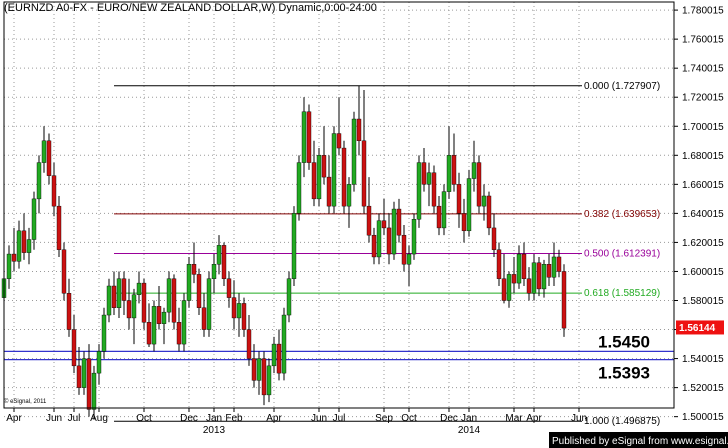 The height and width of the screenshot is (448, 728). What do you see at coordinates (514, 418) in the screenshot?
I see `x-tick-label: Mar` at bounding box center [514, 418].